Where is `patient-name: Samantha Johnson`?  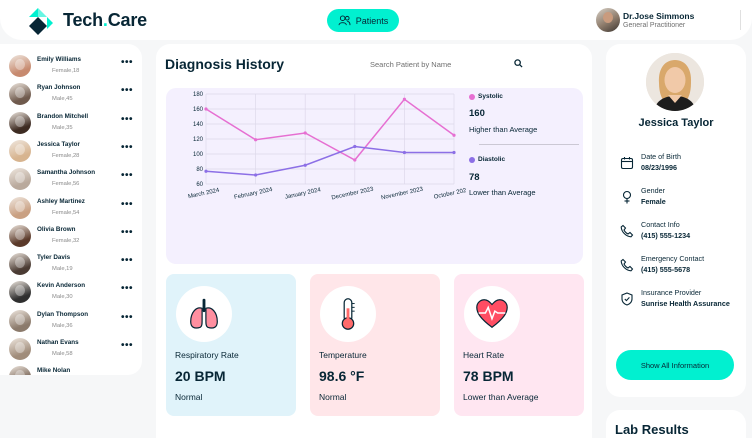 patient-name: Samantha Johnson is located at coordinates (66, 173).